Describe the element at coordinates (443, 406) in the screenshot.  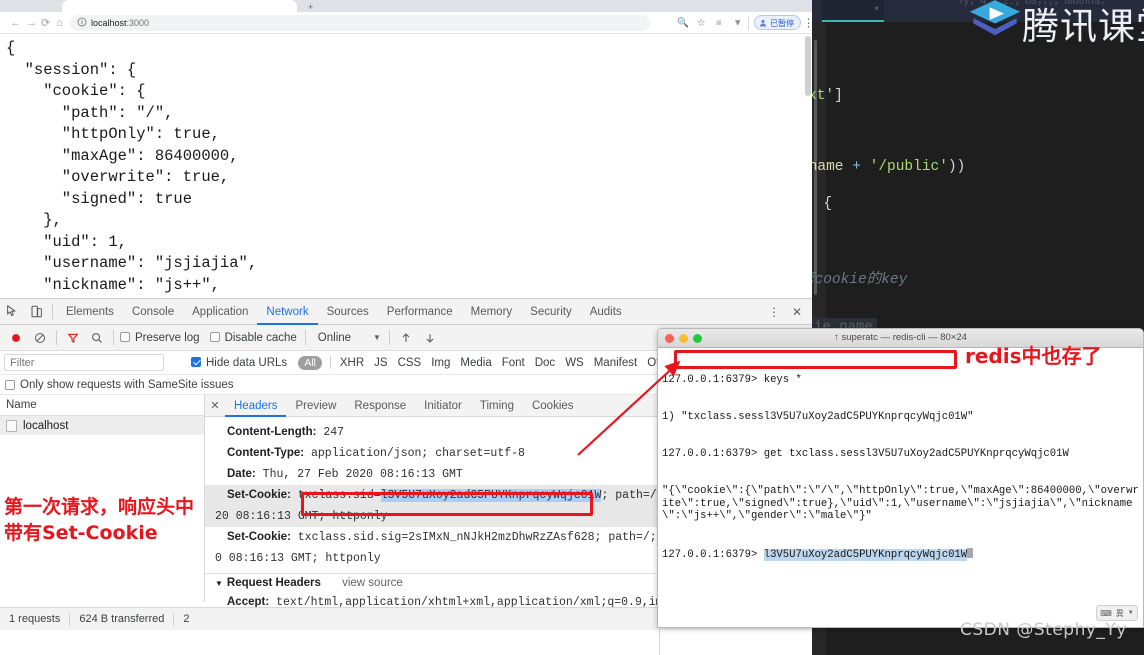
I see `detail-tab-initiator: Initiator` at that location.